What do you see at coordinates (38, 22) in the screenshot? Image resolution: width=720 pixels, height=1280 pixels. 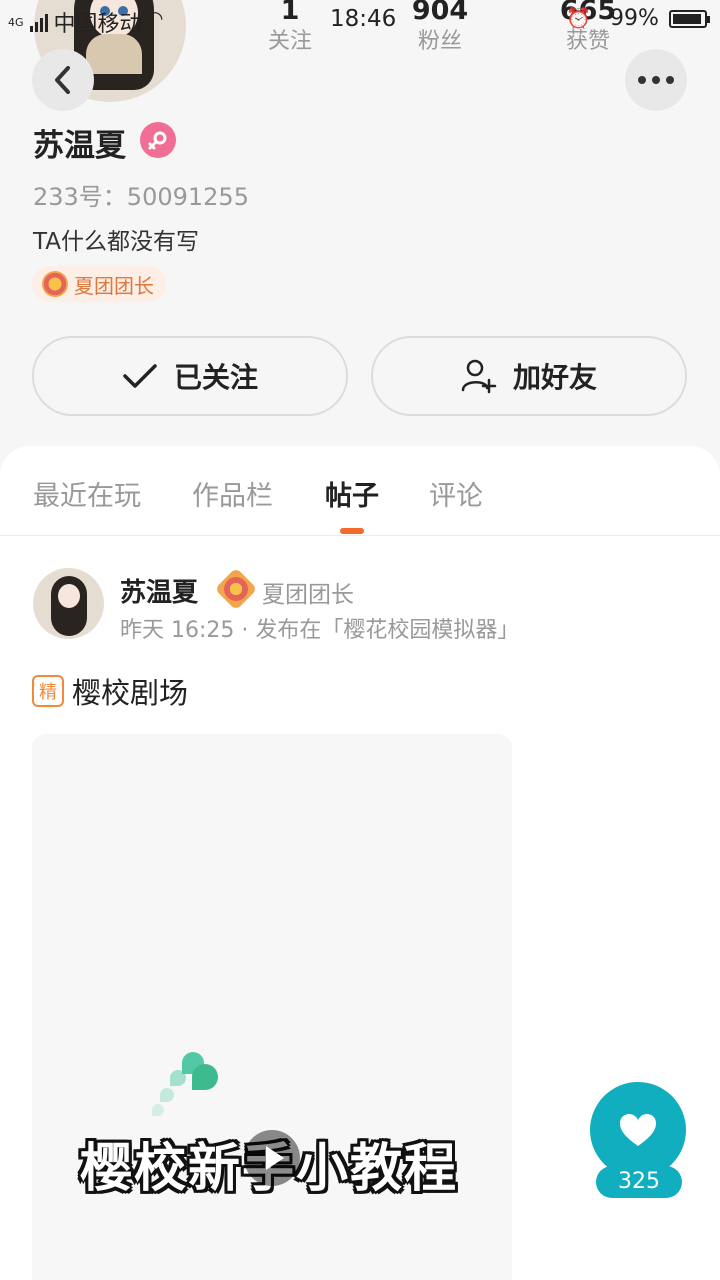 I see `signal-icon` at bounding box center [38, 22].